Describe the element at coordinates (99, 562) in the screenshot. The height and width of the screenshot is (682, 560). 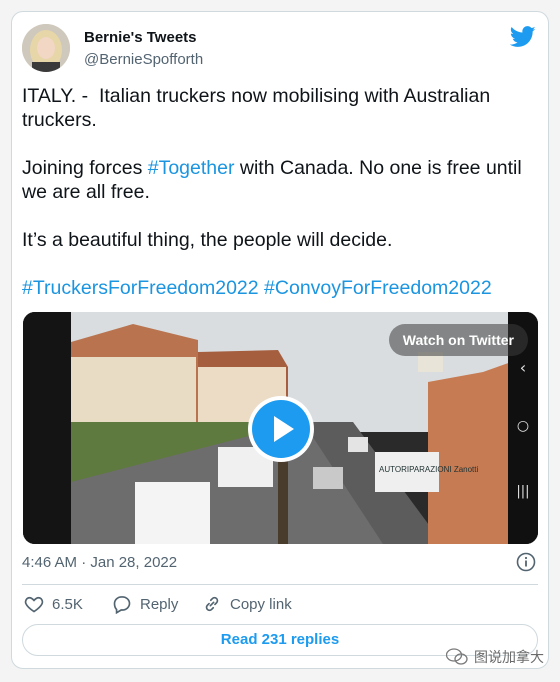
I see `tweet-timestamp: 4:46 AM · Jan 28, 2022` at that location.